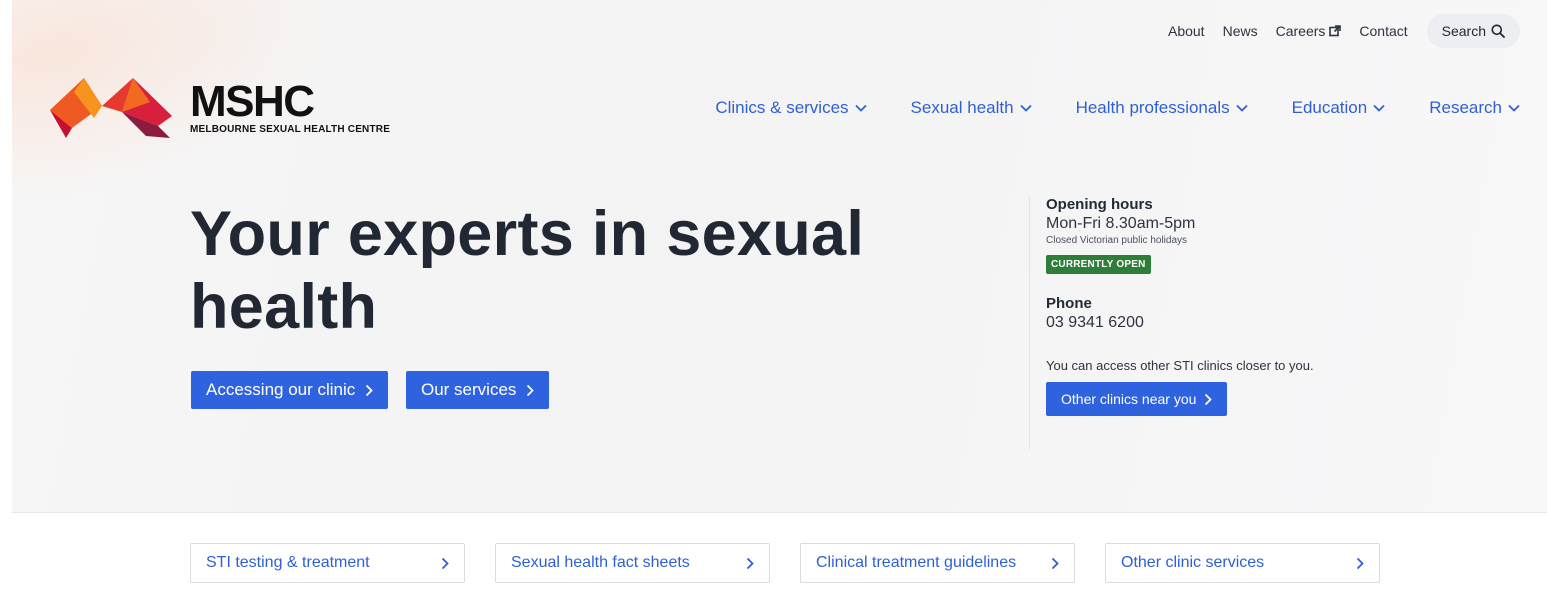 The width and height of the screenshot is (1547, 609). I want to click on our-services-button: Our services, so click(478, 390).